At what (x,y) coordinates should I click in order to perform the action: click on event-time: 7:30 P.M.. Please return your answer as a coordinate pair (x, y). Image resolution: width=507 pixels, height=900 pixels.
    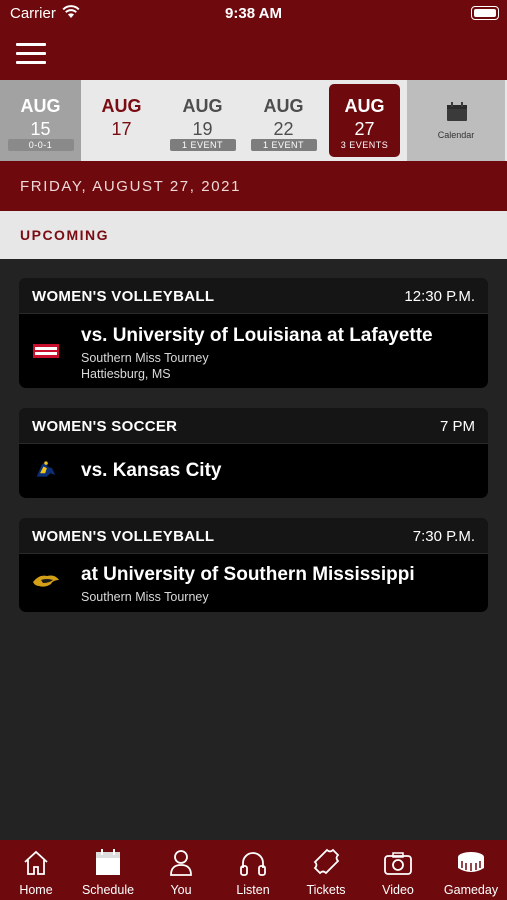
    Looking at the image, I should click on (443, 536).